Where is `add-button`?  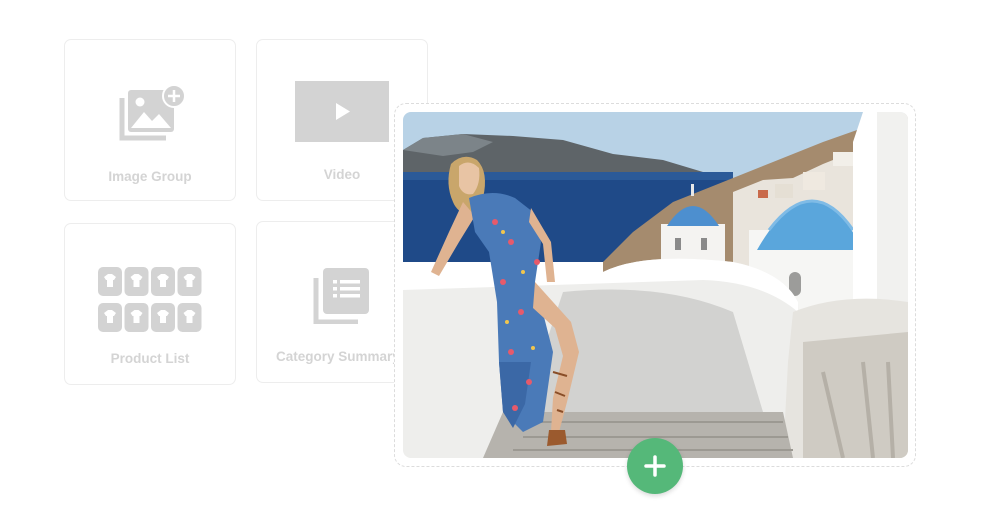 add-button is located at coordinates (655, 466).